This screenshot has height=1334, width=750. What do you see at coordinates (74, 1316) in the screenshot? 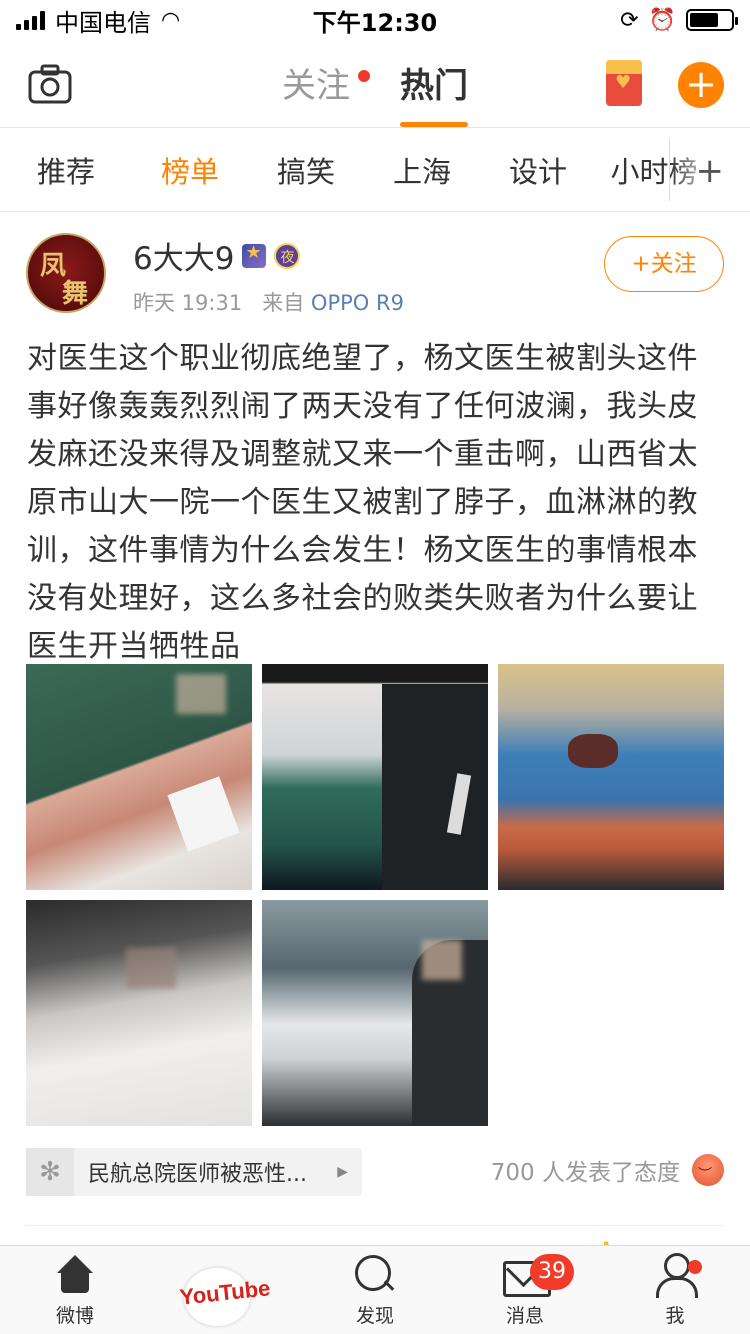
I see `tab-weibo-label: 微博` at bounding box center [74, 1316].